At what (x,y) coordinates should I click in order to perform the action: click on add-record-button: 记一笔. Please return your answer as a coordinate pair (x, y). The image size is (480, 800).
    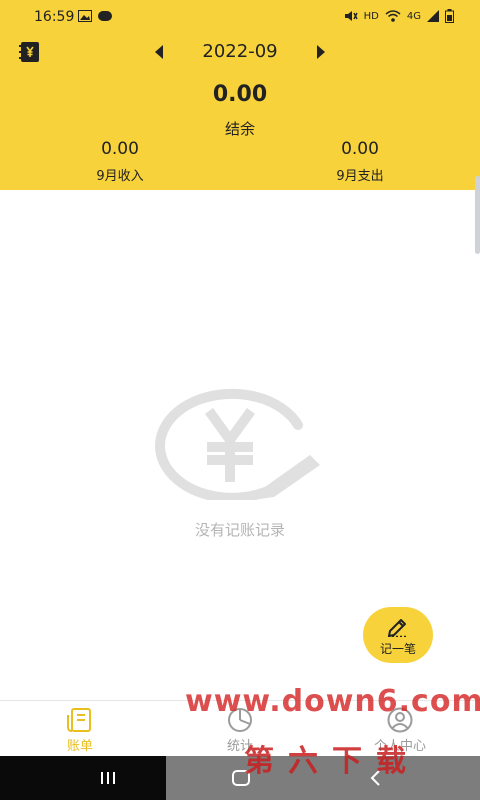
    Looking at the image, I should click on (398, 635).